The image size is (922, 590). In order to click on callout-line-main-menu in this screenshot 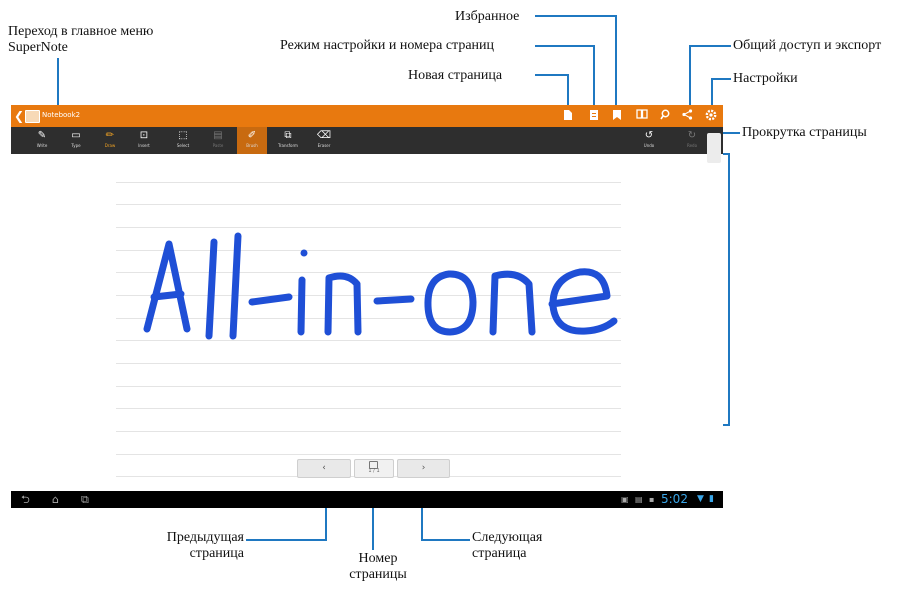, I will do `click(58, 82)`.